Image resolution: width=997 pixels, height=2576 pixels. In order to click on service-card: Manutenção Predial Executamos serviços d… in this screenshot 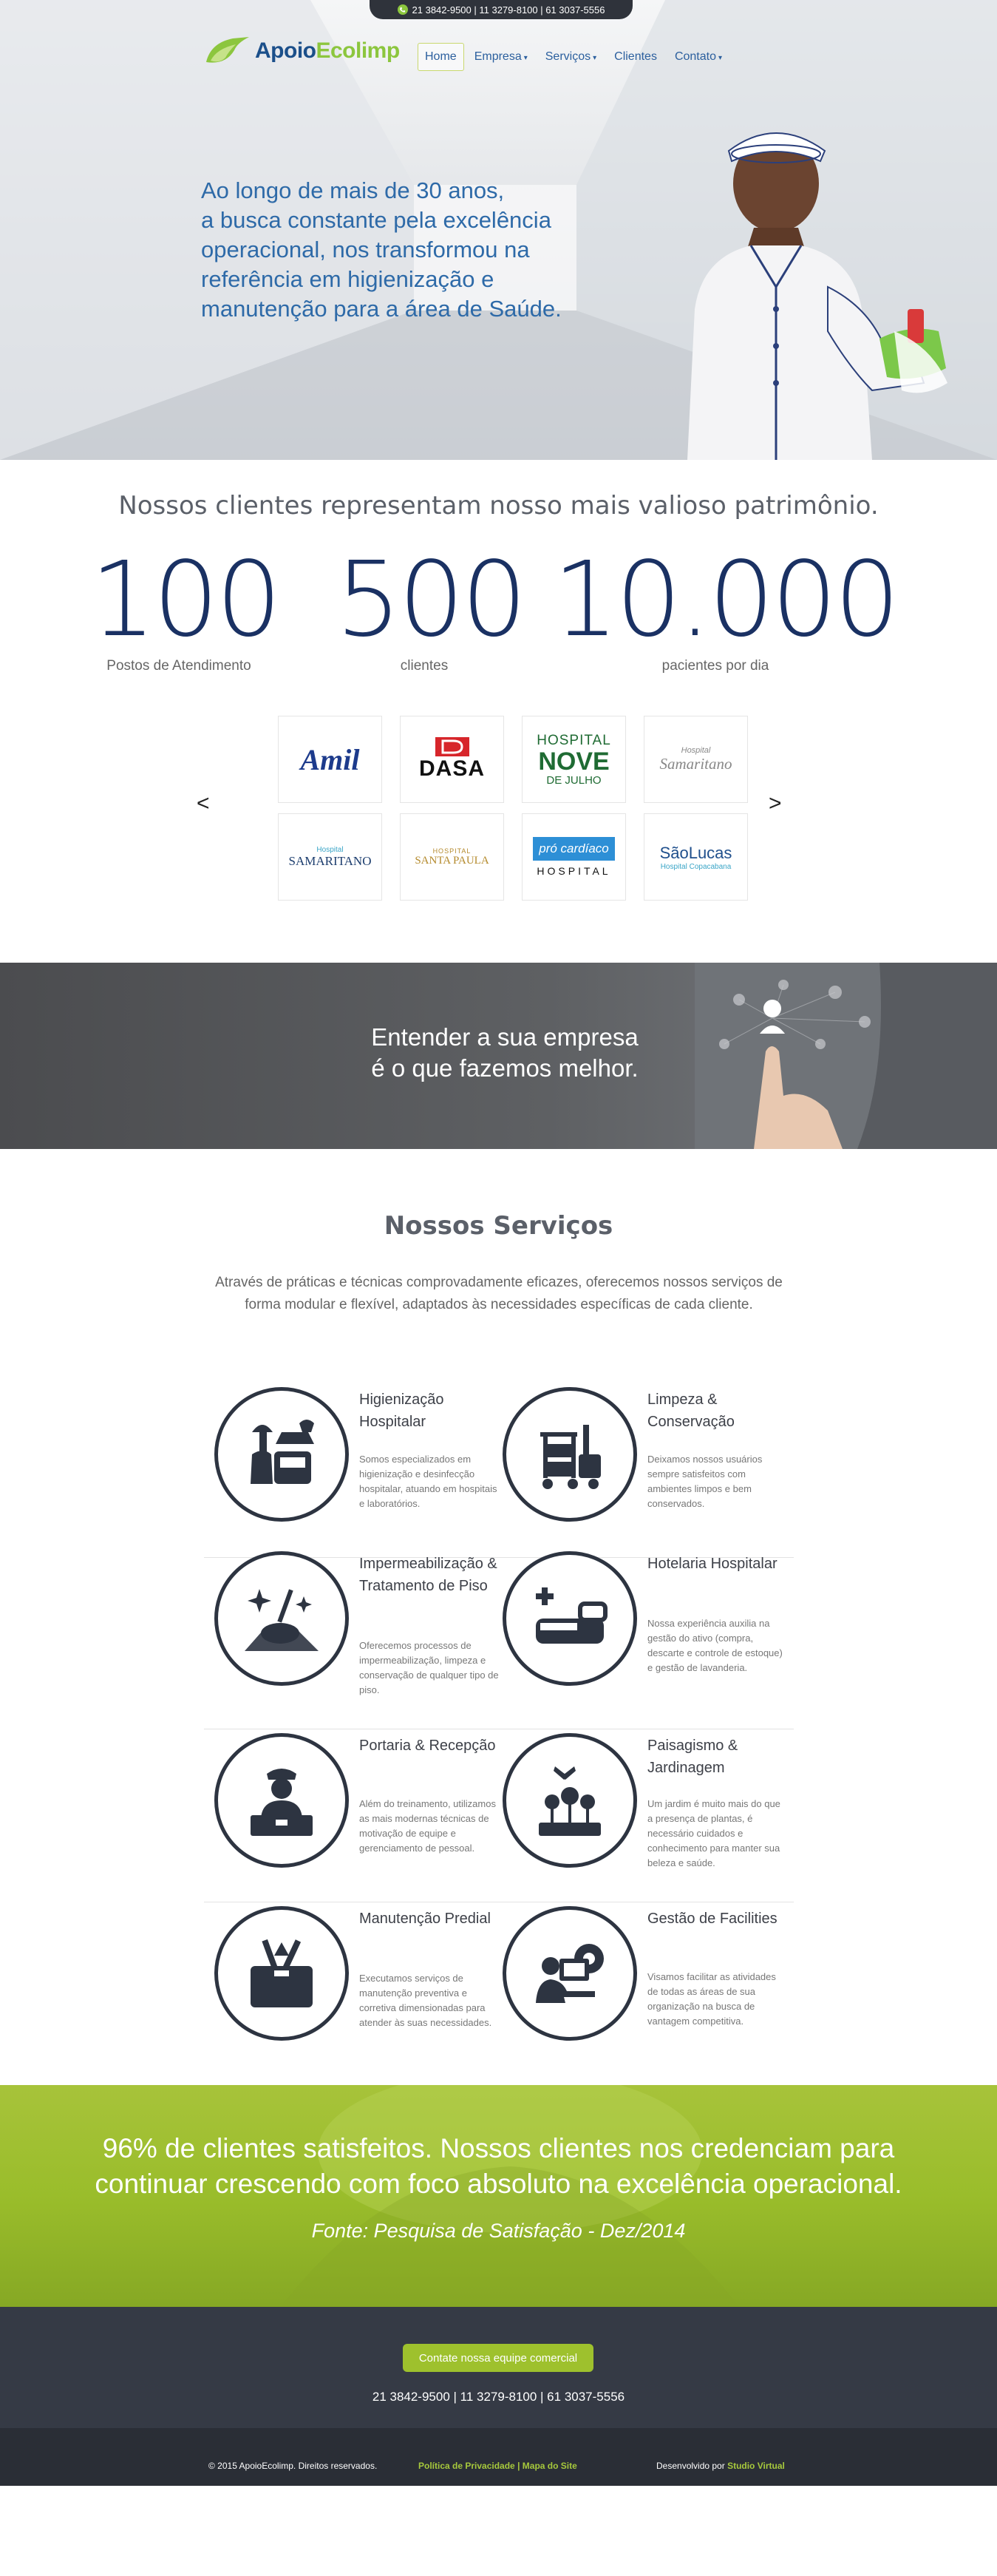, I will do `click(358, 1983)`.